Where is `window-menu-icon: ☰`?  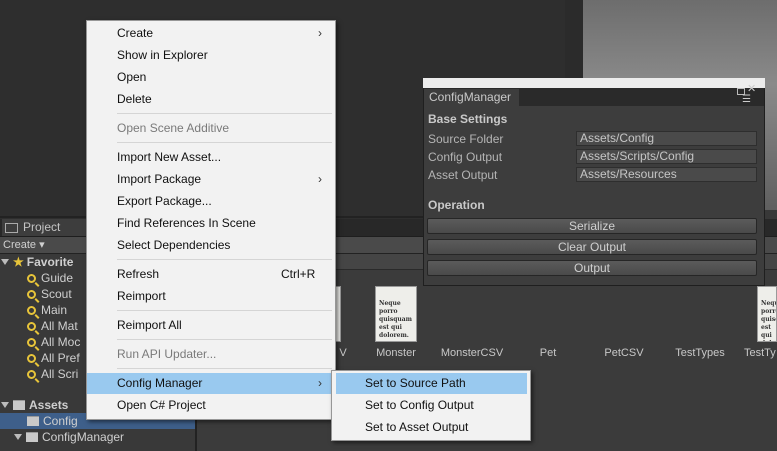 window-menu-icon: ☰ is located at coordinates (746, 100).